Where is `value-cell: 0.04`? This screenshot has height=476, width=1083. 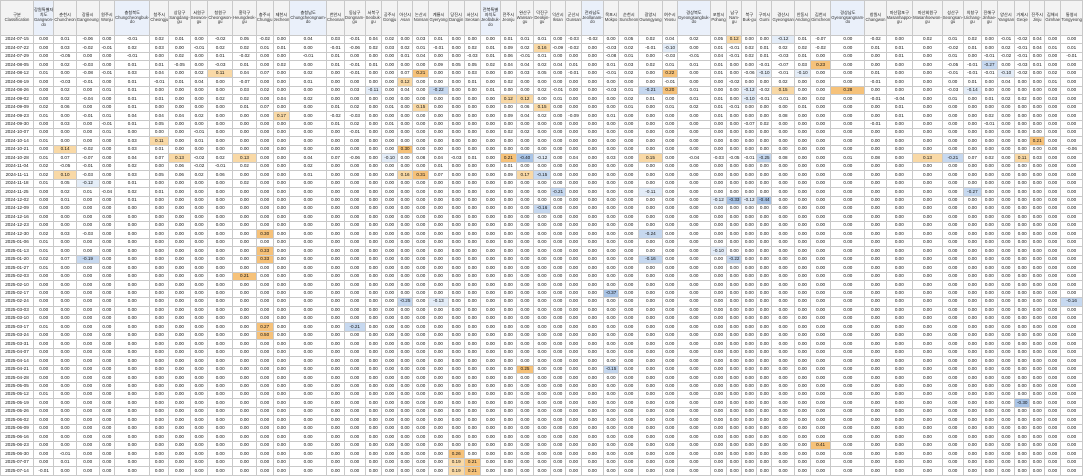
value-cell: 0.04 is located at coordinates (199, 82).